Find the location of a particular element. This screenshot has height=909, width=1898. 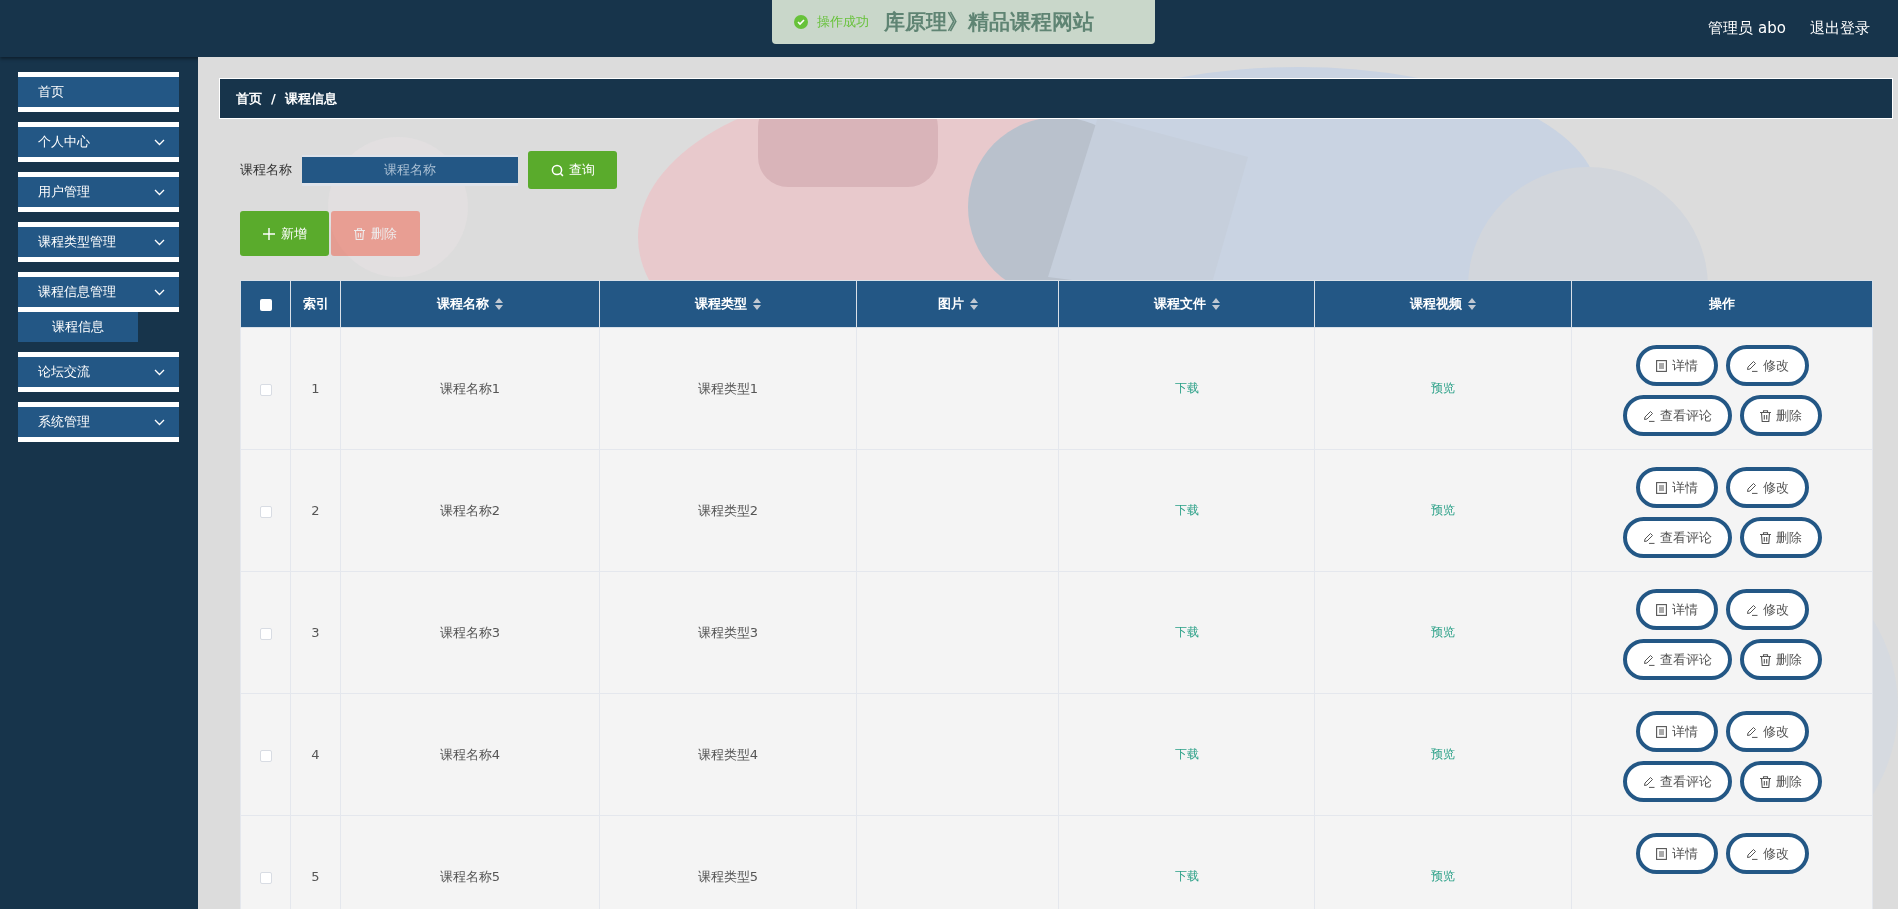

table-cell: 课程名称5 is located at coordinates (470, 876).